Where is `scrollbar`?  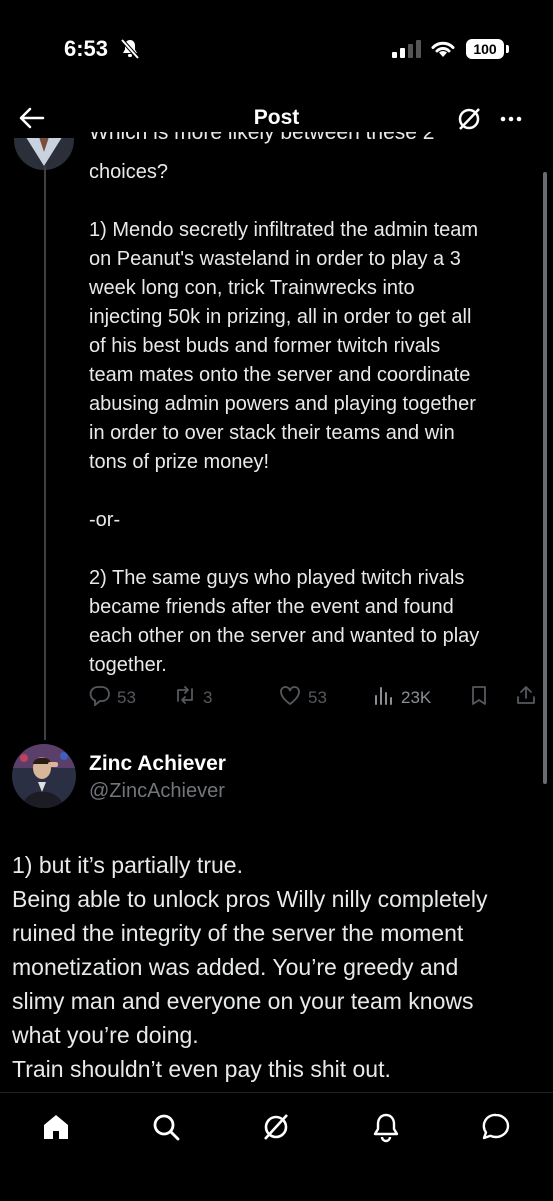 scrollbar is located at coordinates (545, 478).